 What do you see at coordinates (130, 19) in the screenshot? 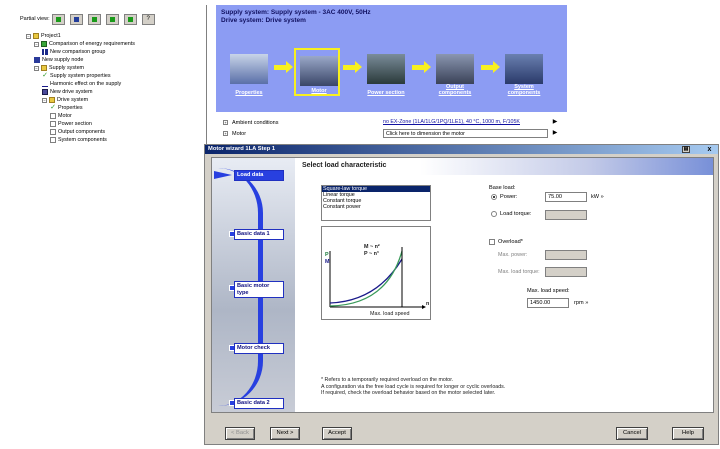
I see `view-list-button` at bounding box center [130, 19].